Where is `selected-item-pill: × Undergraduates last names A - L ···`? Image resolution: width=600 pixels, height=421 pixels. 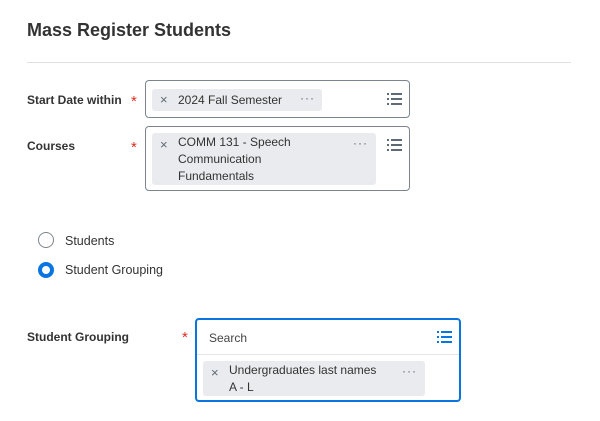 selected-item-pill: × Undergraduates last names A - L ··· is located at coordinates (314, 378).